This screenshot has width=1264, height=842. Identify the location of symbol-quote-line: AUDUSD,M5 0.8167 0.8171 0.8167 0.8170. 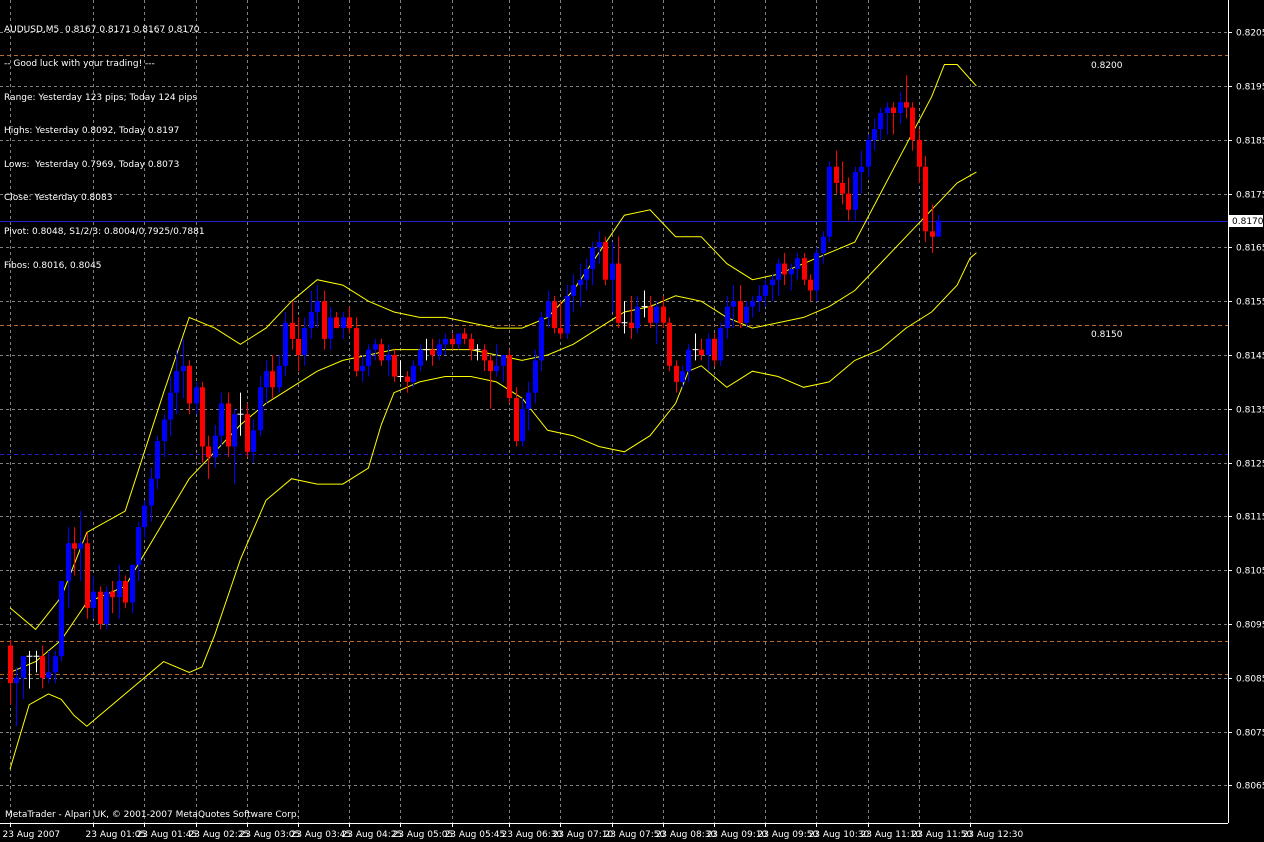
(102, 30).